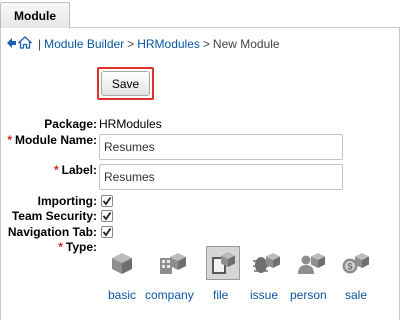  Describe the element at coordinates (130, 124) in the screenshot. I see `package-value: HRModules` at that location.